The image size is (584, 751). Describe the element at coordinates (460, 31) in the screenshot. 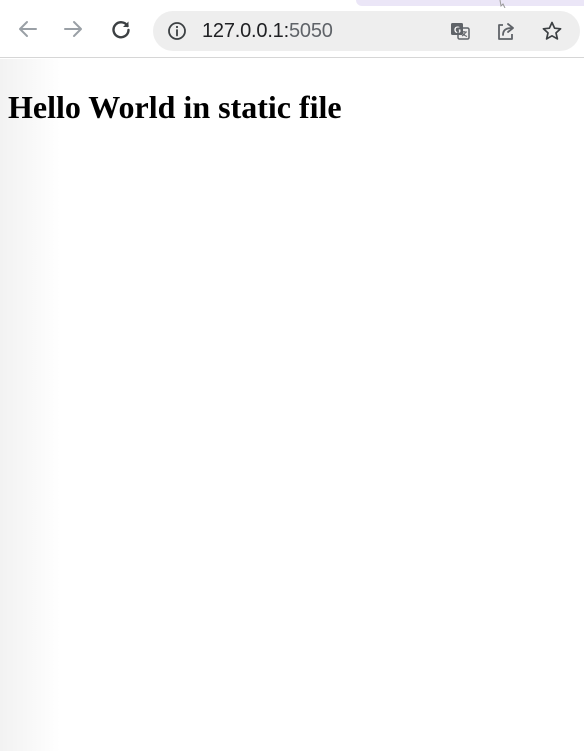

I see `translate-icon: G` at that location.